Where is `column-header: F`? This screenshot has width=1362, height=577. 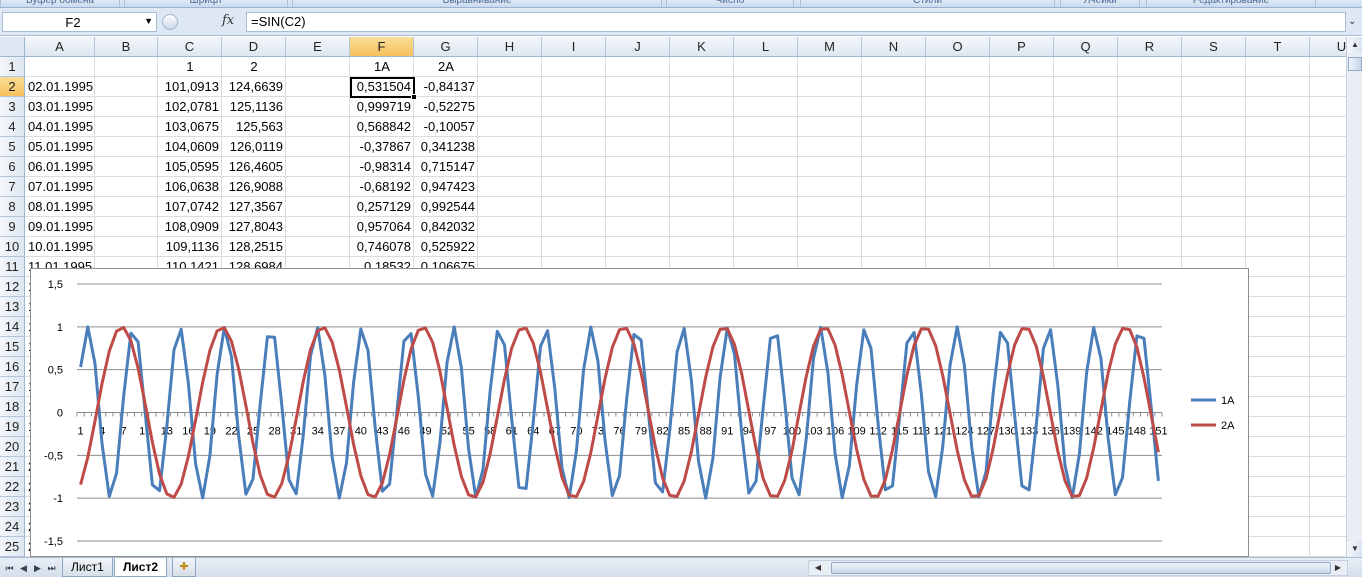
column-header: F is located at coordinates (382, 47).